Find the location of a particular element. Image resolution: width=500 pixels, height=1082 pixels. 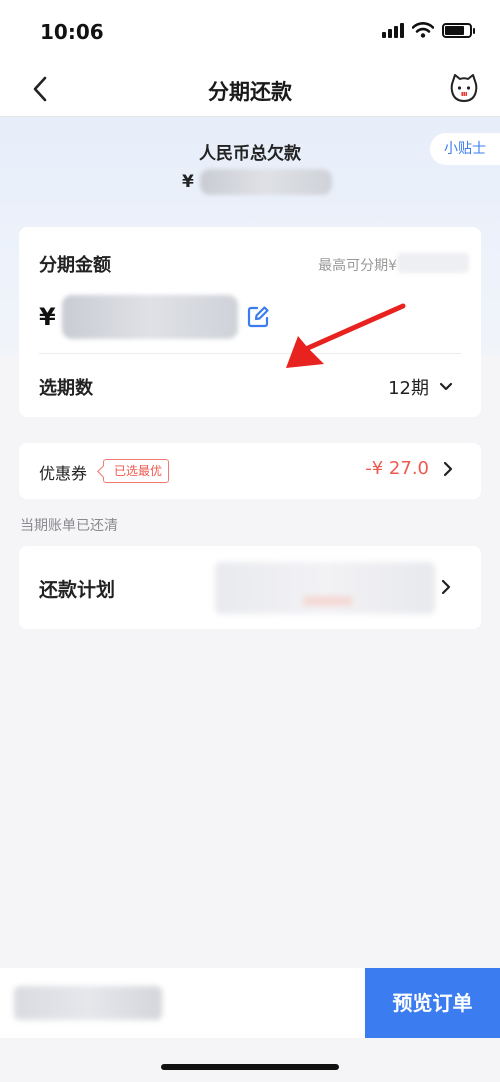

battery-icon is located at coordinates (458, 30).